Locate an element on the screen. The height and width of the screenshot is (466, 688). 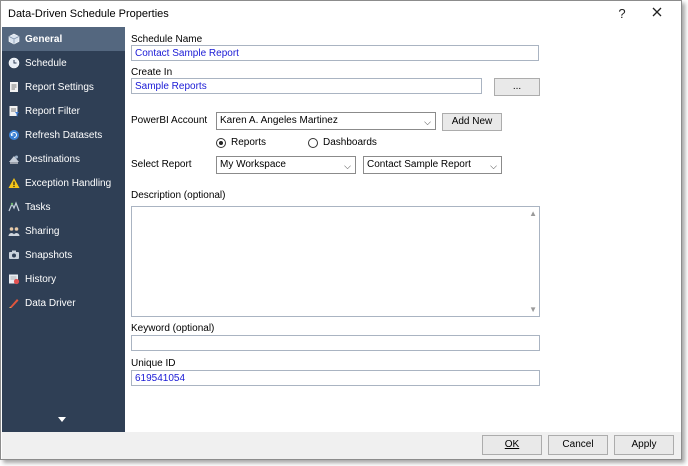
sidebar-item-snapshots: Snapshots is located at coordinates (63, 255).